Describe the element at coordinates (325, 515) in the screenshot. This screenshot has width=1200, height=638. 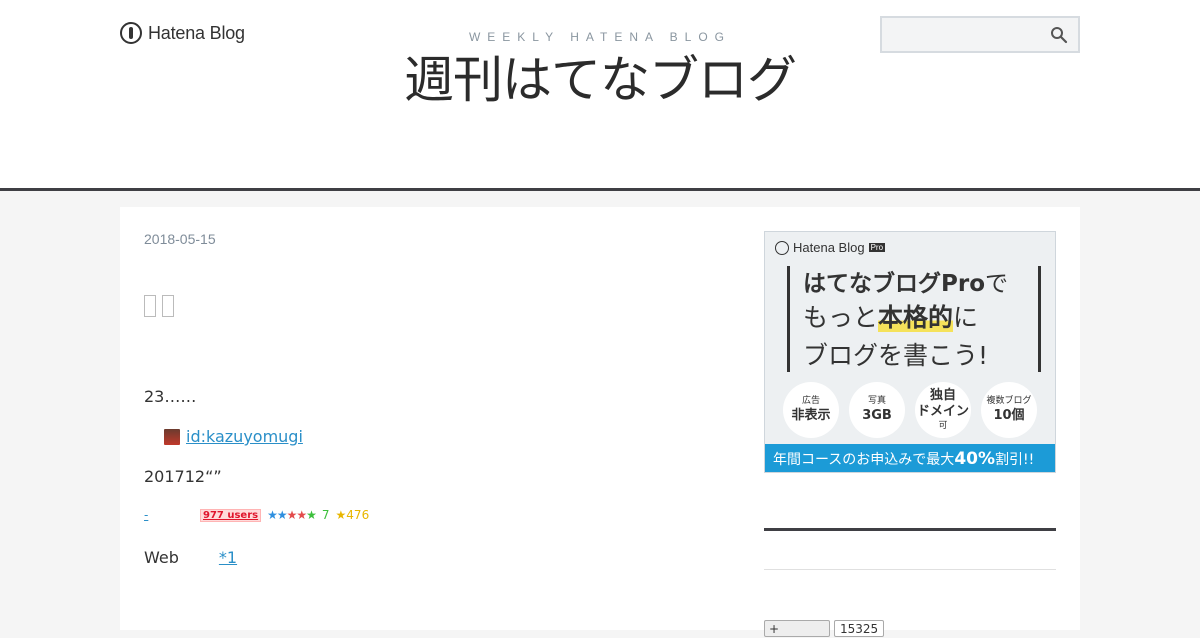
I see `green-star-count: 7` at that location.